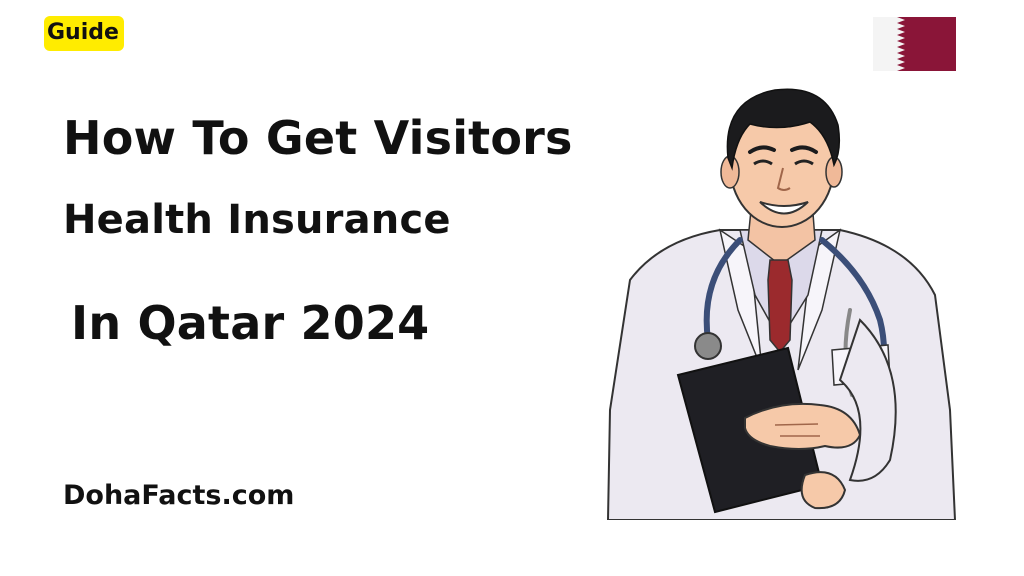  I want to click on necktie, so click(780, 306).